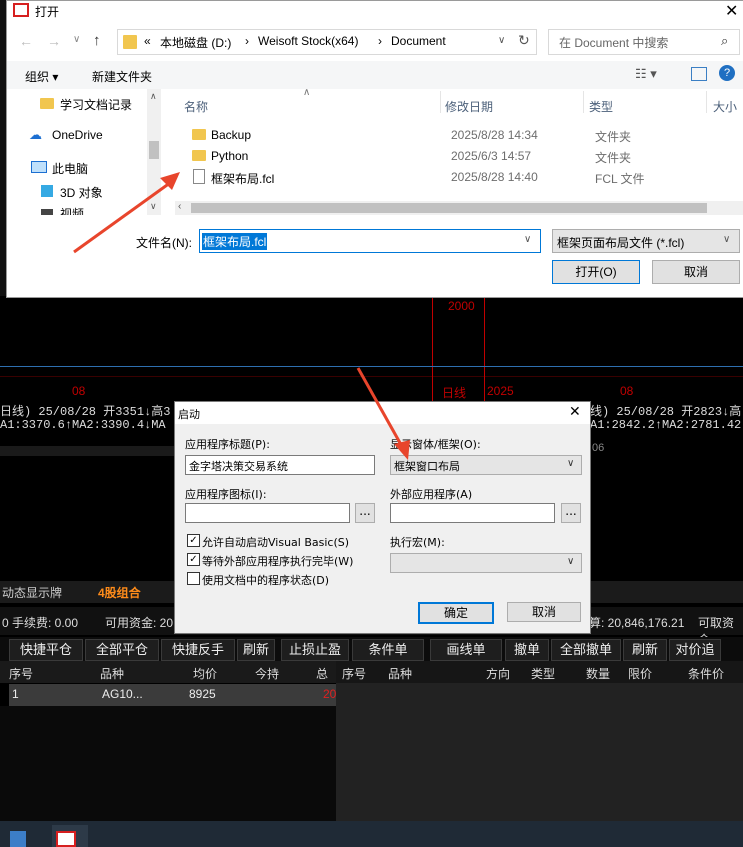 The image size is (743, 847). Describe the element at coordinates (440, 102) in the screenshot. I see `column-divider` at that location.